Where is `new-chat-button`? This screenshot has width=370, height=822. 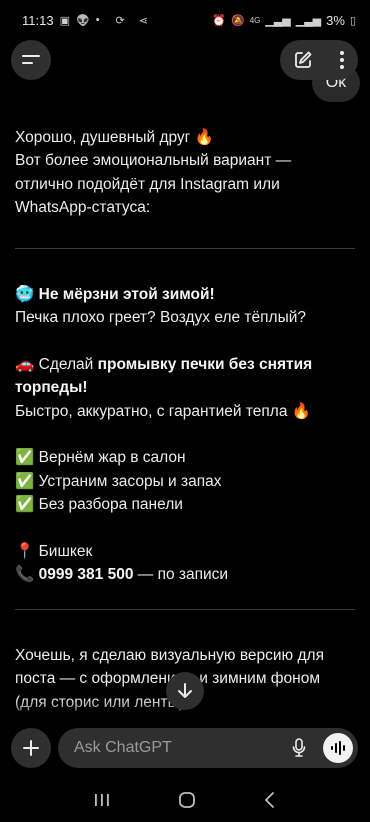
new-chat-button is located at coordinates (303, 60).